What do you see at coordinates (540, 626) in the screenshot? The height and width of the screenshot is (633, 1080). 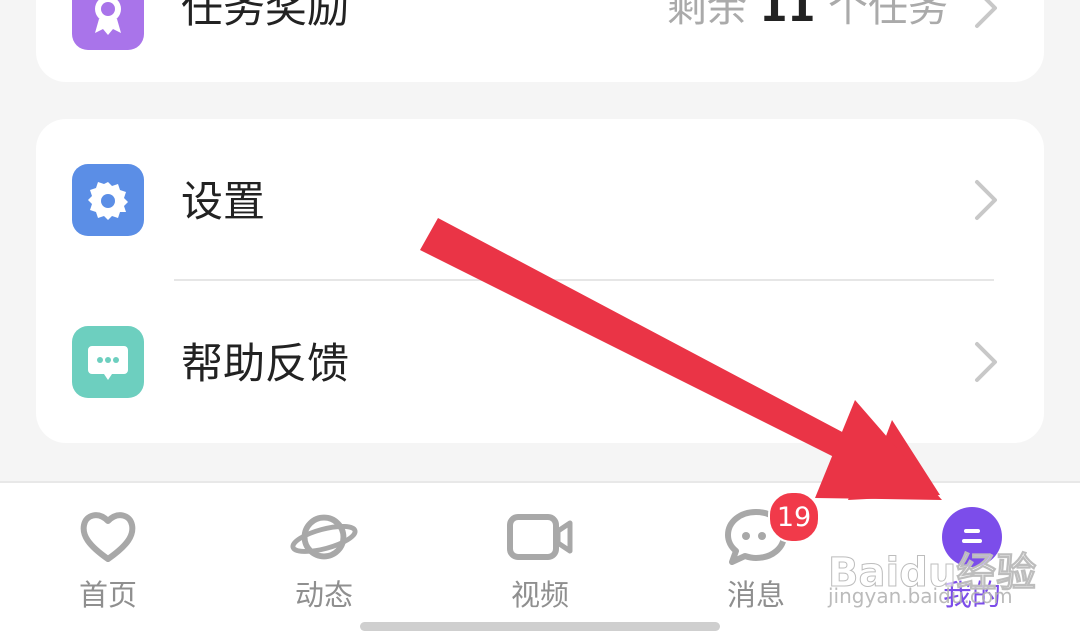 I see `home-indicator` at bounding box center [540, 626].